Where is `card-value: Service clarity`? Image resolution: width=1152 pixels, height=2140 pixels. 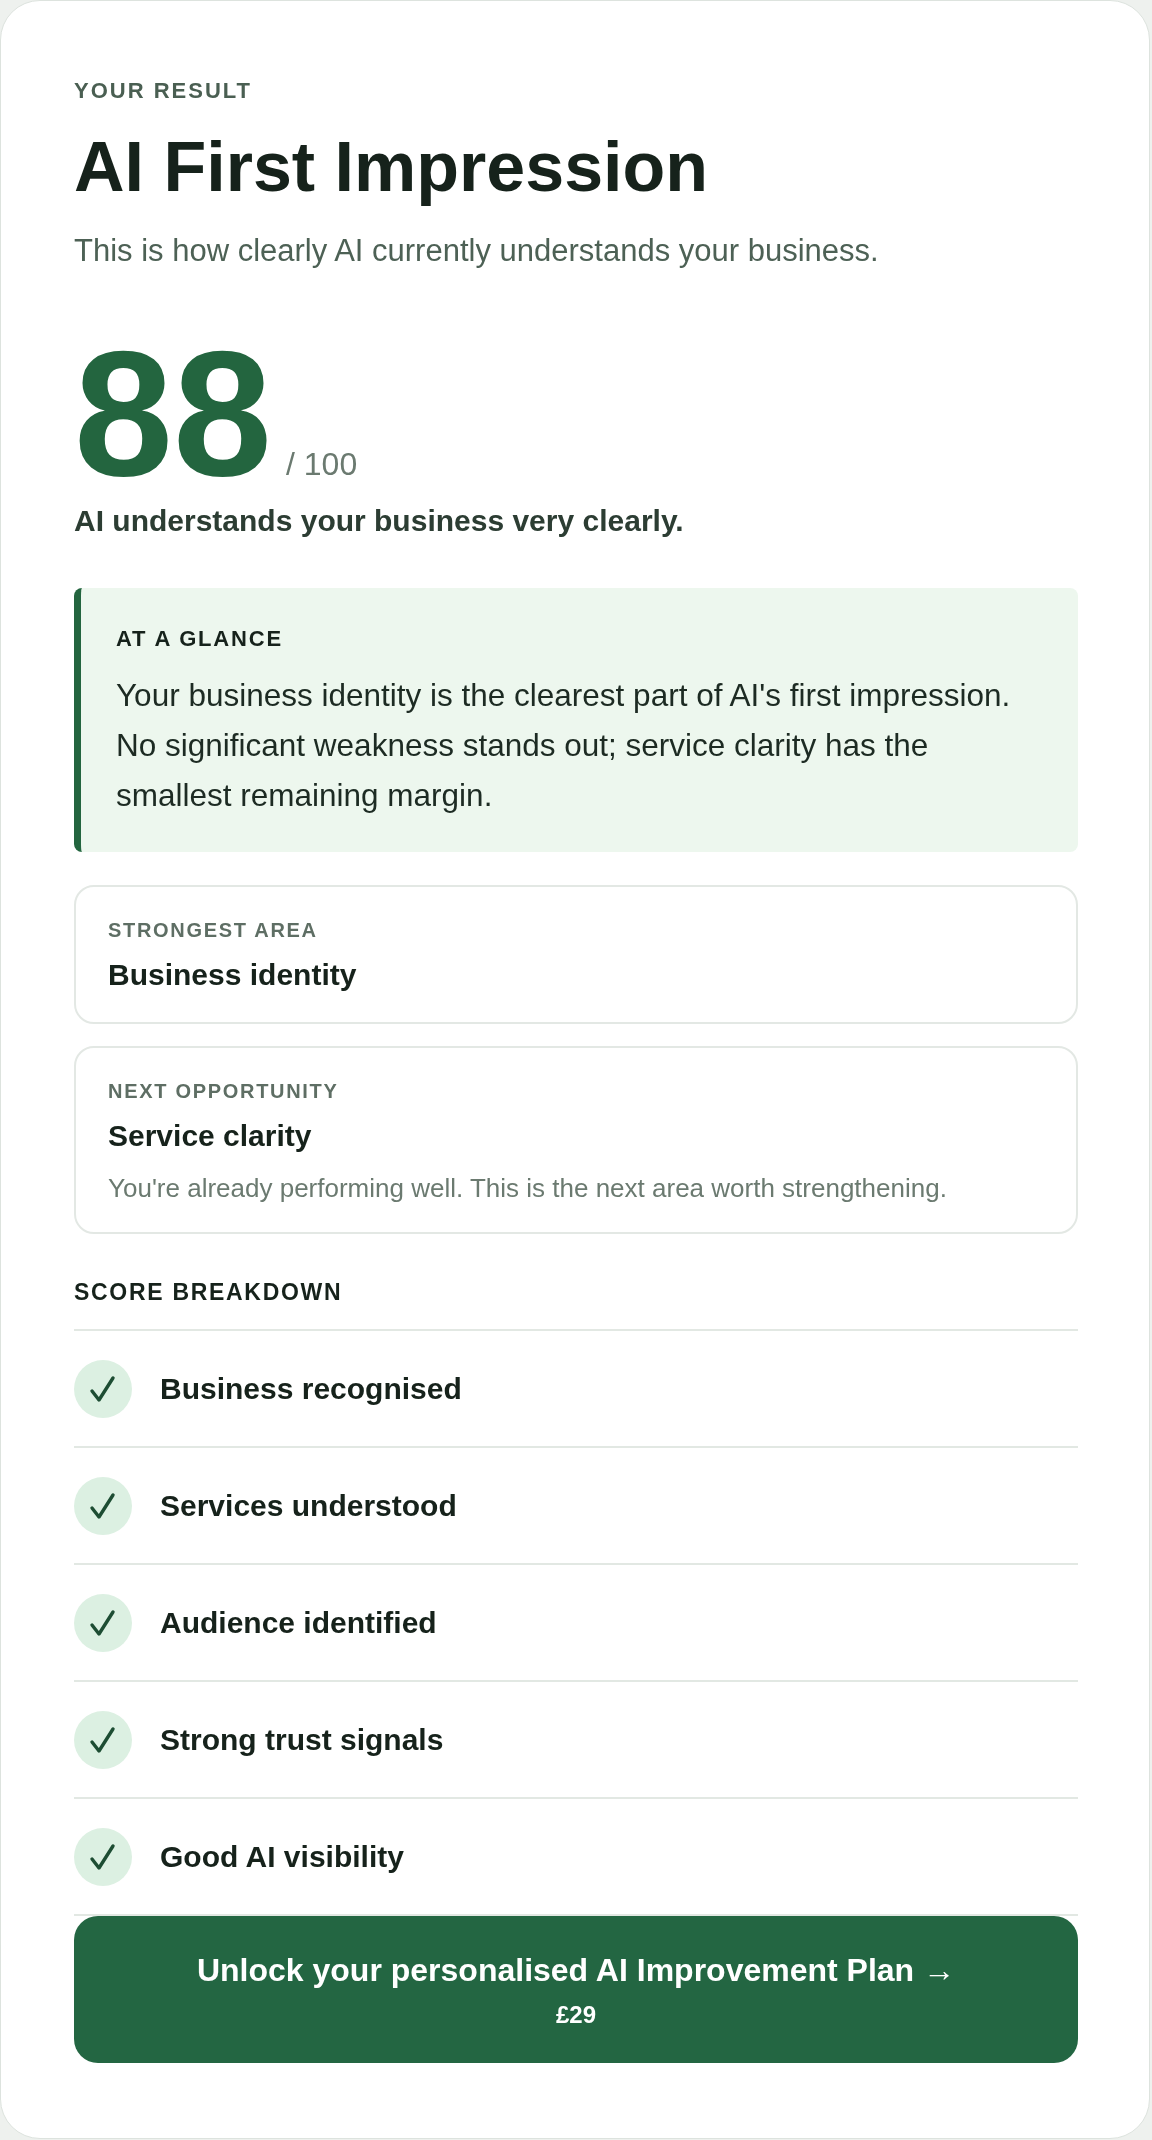 card-value: Service clarity is located at coordinates (210, 1136).